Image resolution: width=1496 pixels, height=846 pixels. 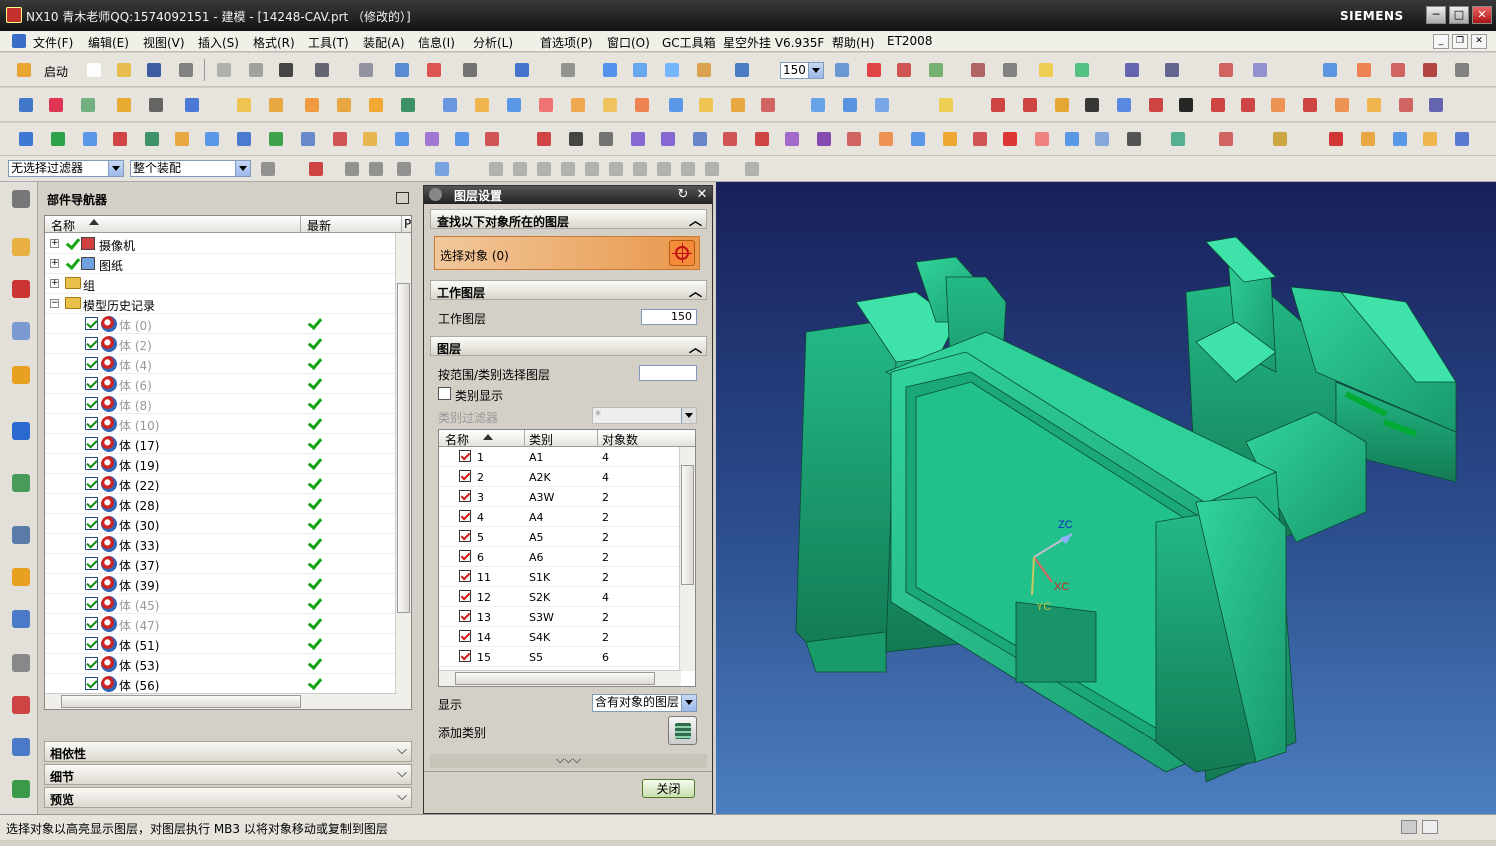 I want to click on parting-icon, so click(x=212, y=139).